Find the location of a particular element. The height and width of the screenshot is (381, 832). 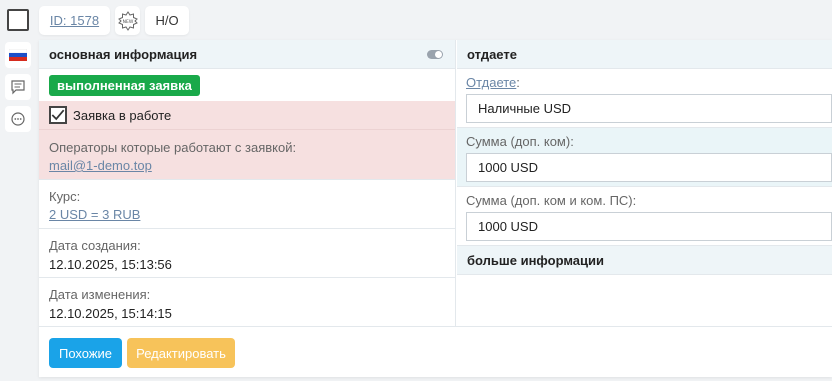

main-info-header: основная информация is located at coordinates (247, 54).